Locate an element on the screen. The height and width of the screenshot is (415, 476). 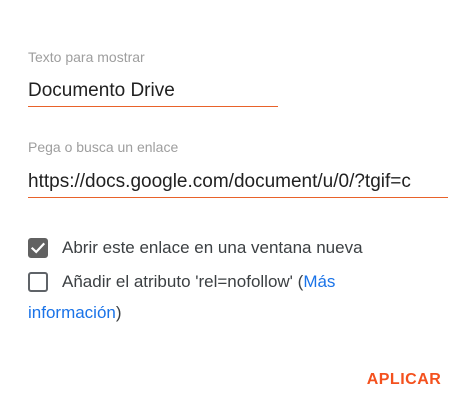
open-new-window-label: Abrir este enlace en una ventana nueva is located at coordinates (212, 247).